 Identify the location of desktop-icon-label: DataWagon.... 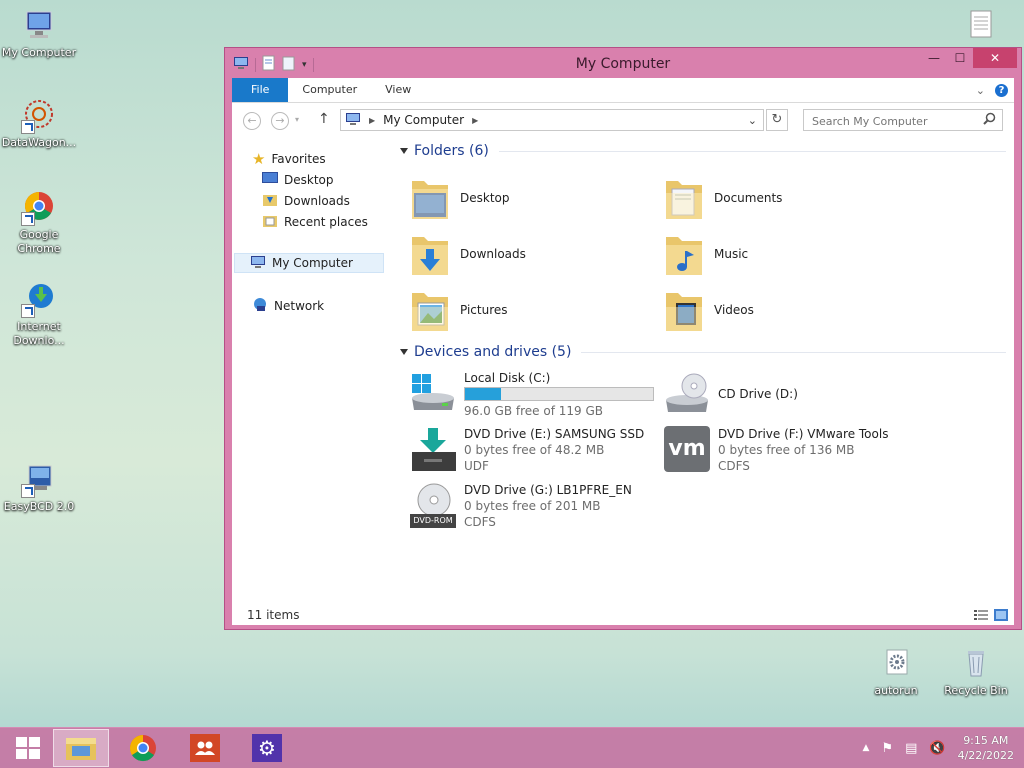
(39, 142).